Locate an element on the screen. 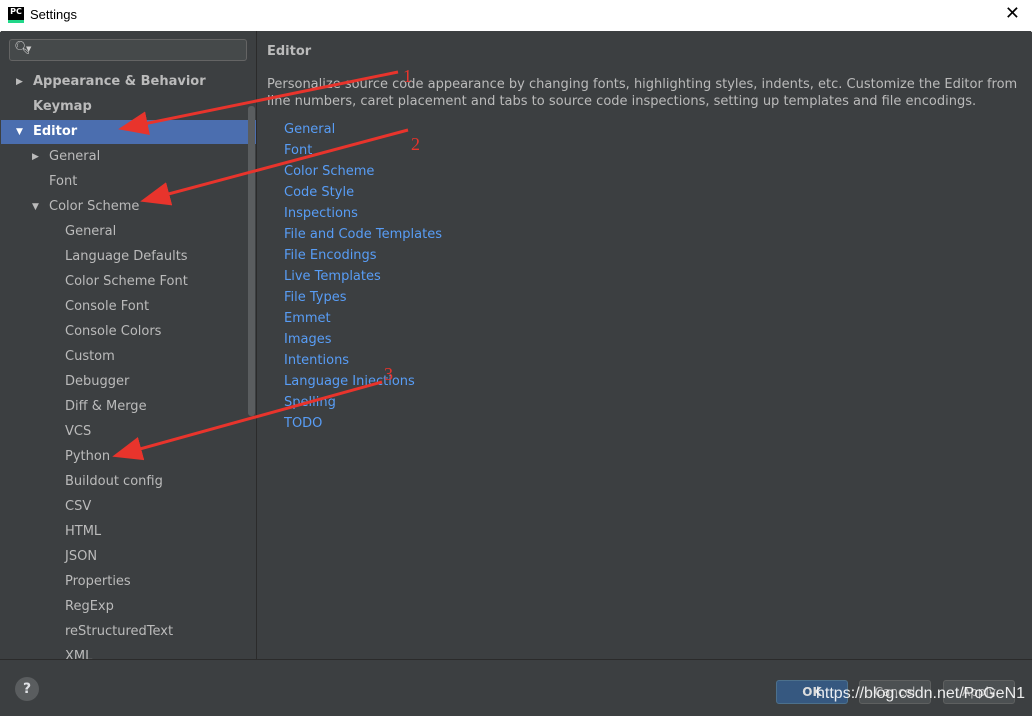 Image resolution: width=1032 pixels, height=716 pixels. annotation-label-2: 2 is located at coordinates (415, 144).